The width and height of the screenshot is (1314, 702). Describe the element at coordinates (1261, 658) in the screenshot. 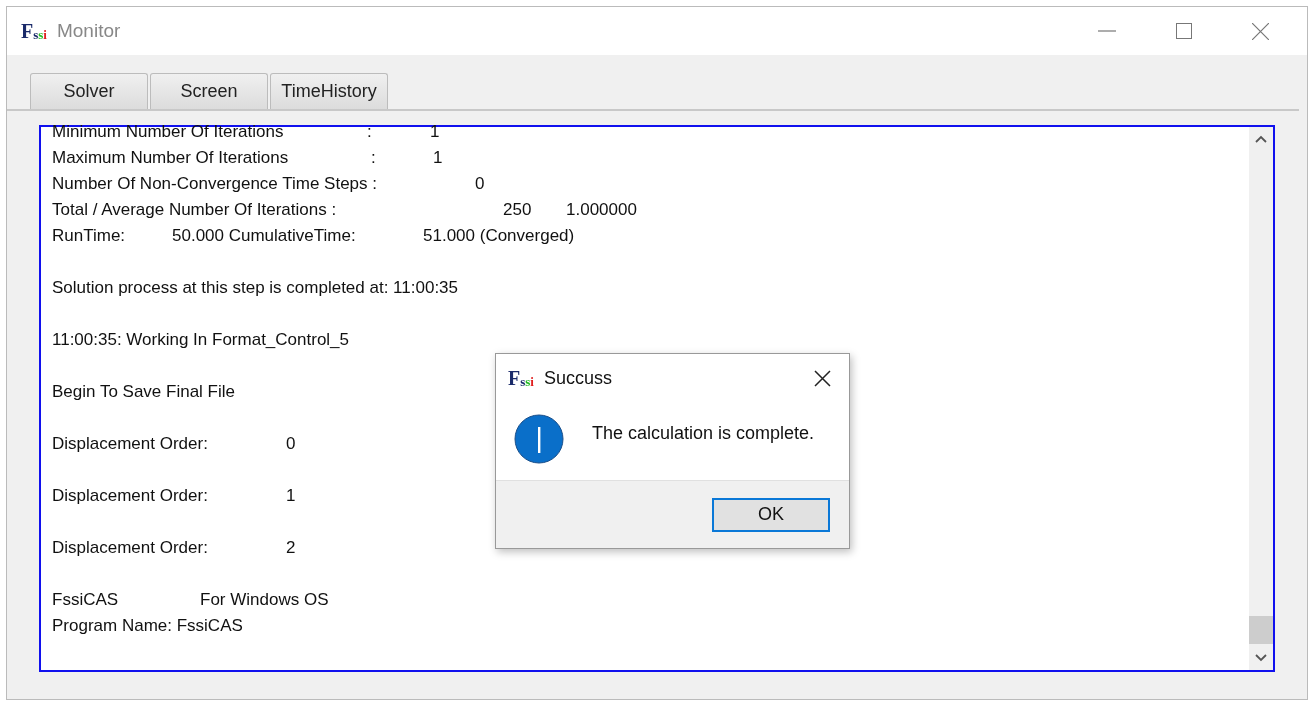

I see `scroll-down-icon` at that location.